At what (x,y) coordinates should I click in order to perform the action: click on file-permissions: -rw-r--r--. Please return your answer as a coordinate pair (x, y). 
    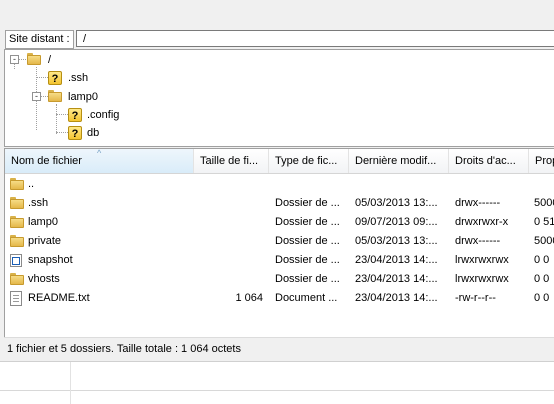
    Looking at the image, I should click on (475, 298).